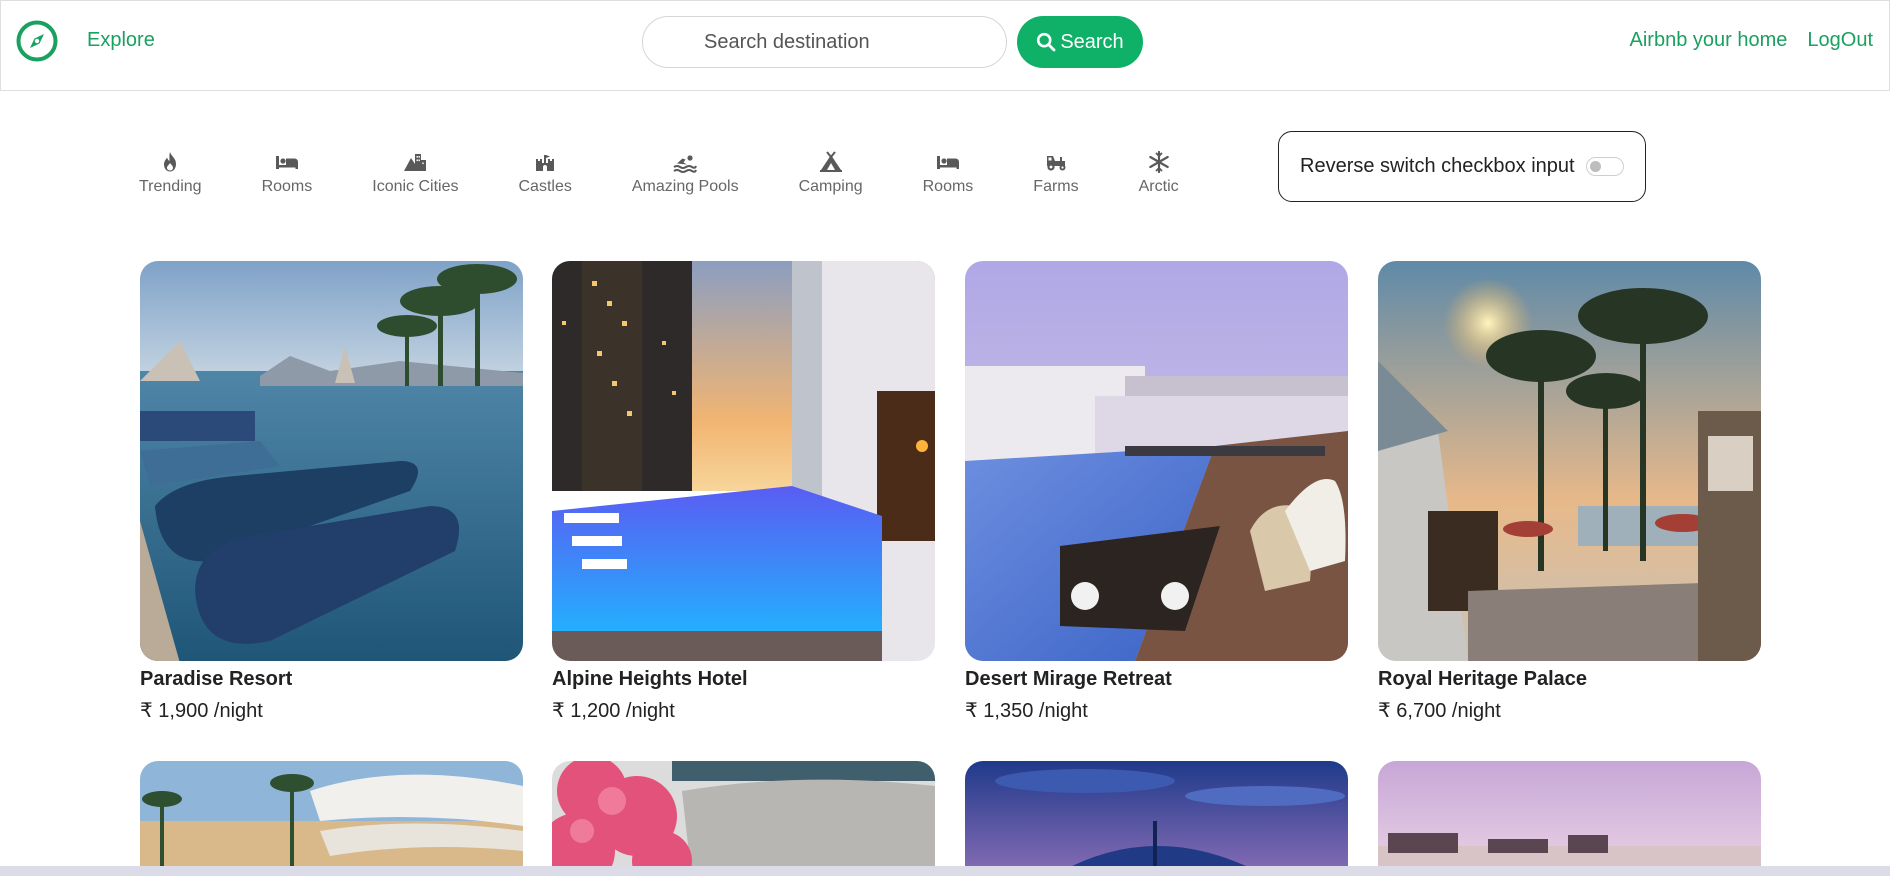 This screenshot has height=876, width=1890. I want to click on beach-villa-image, so click(1569, 461).